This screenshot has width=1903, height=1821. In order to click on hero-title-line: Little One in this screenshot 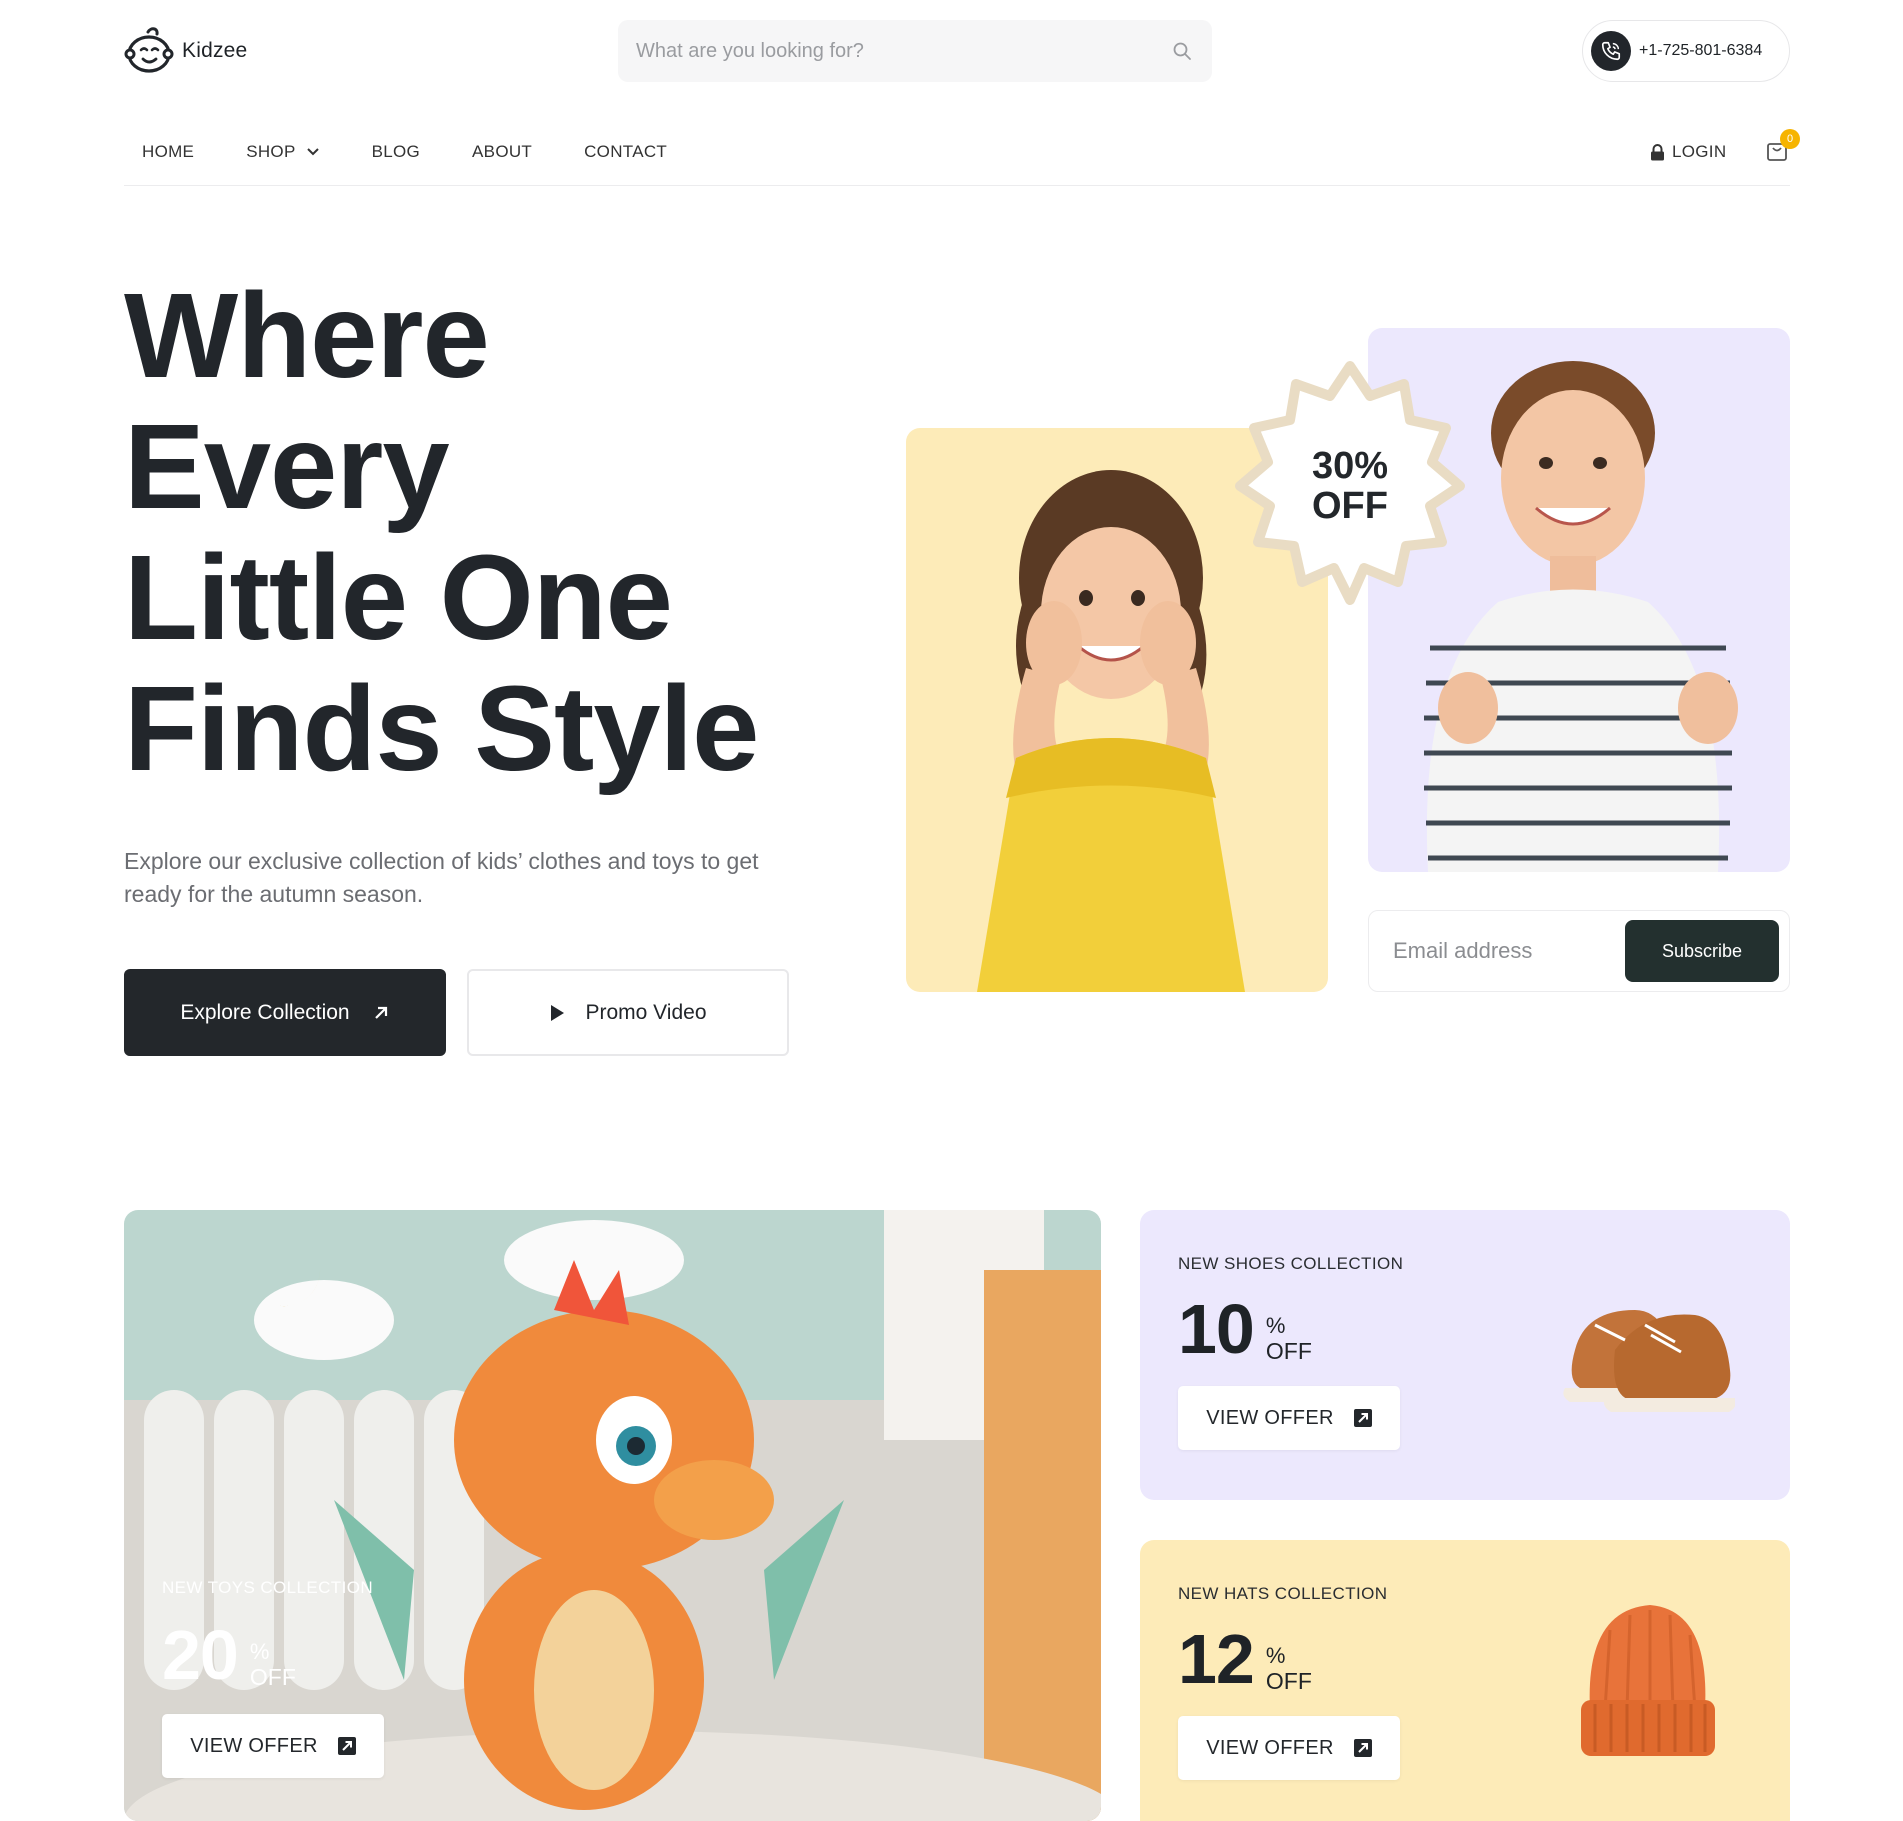, I will do `click(398, 597)`.